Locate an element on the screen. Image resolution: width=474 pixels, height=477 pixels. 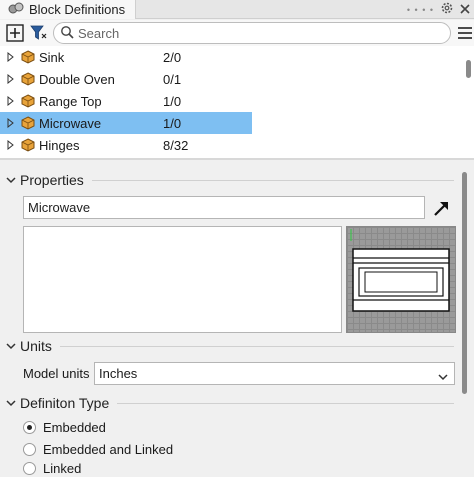
section-title: Properties is located at coordinates (52, 180).